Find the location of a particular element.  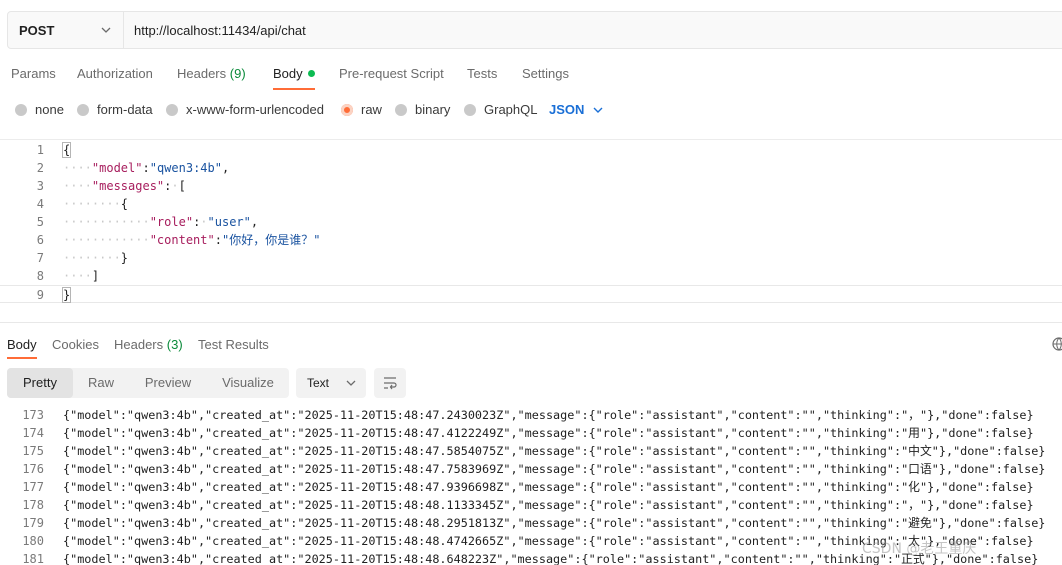

radio-selected-icon is located at coordinates (347, 109).